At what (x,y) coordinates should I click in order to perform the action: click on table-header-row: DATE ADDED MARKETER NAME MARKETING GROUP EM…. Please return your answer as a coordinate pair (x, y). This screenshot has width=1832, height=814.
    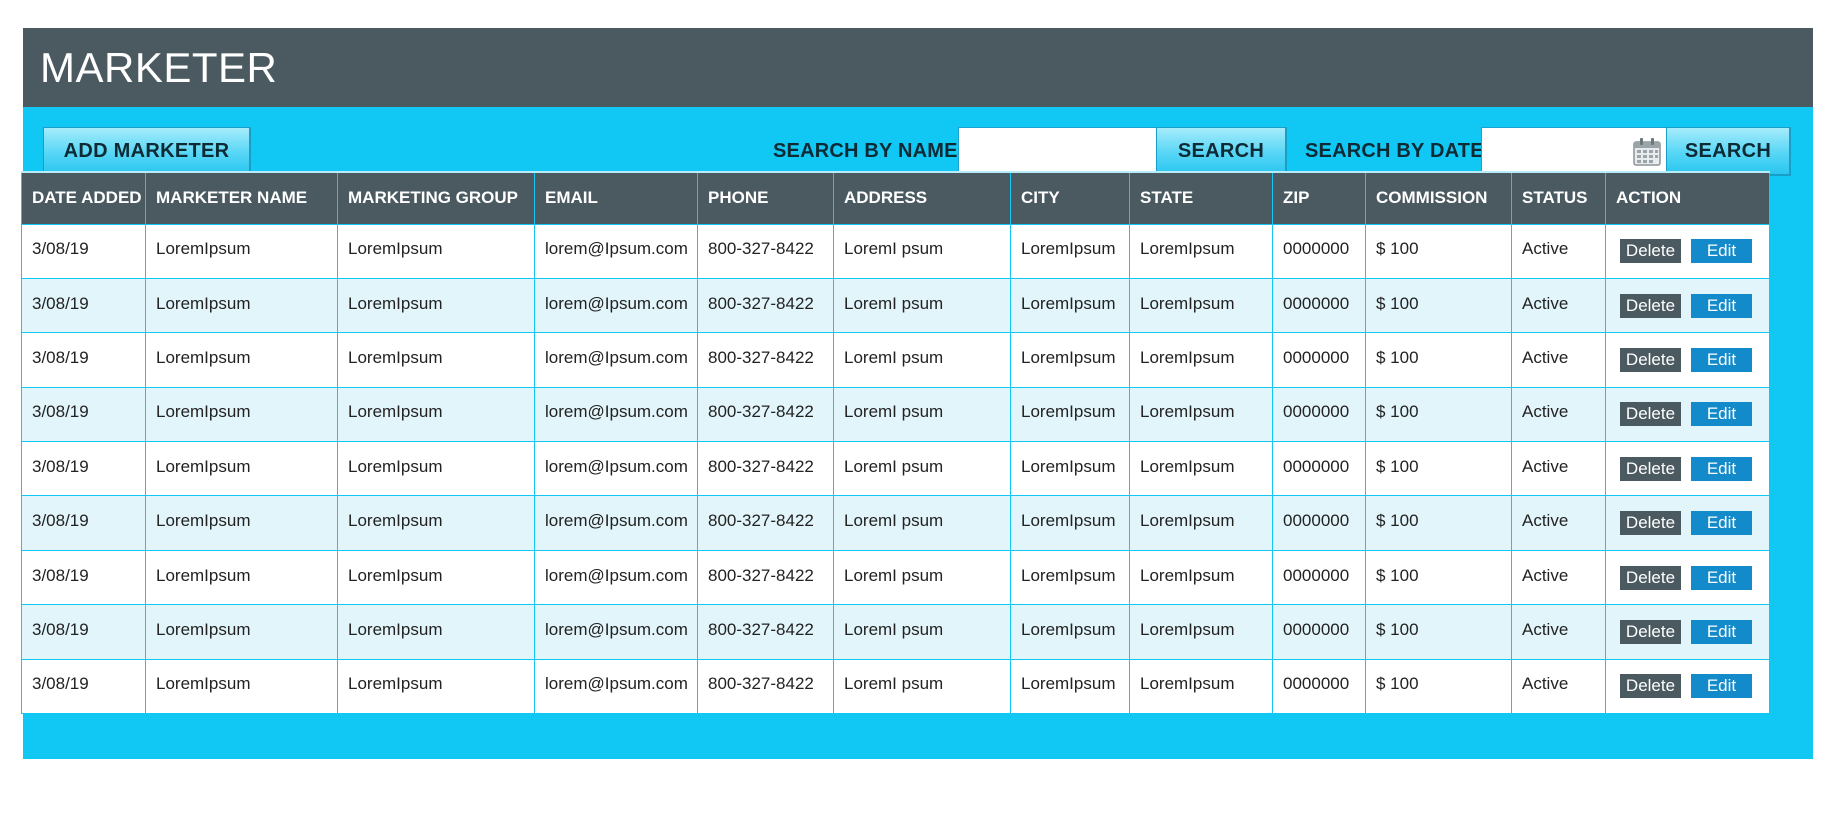
    Looking at the image, I should click on (895, 197).